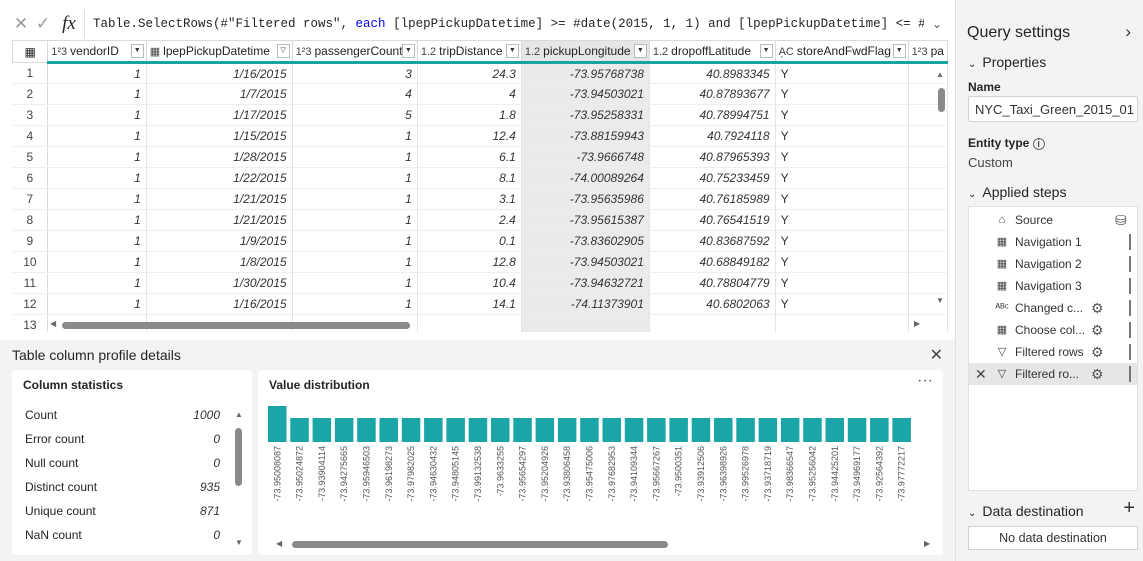 This screenshot has height=561, width=1143. I want to click on scroll-down-icon: ▼, so click(940, 300).